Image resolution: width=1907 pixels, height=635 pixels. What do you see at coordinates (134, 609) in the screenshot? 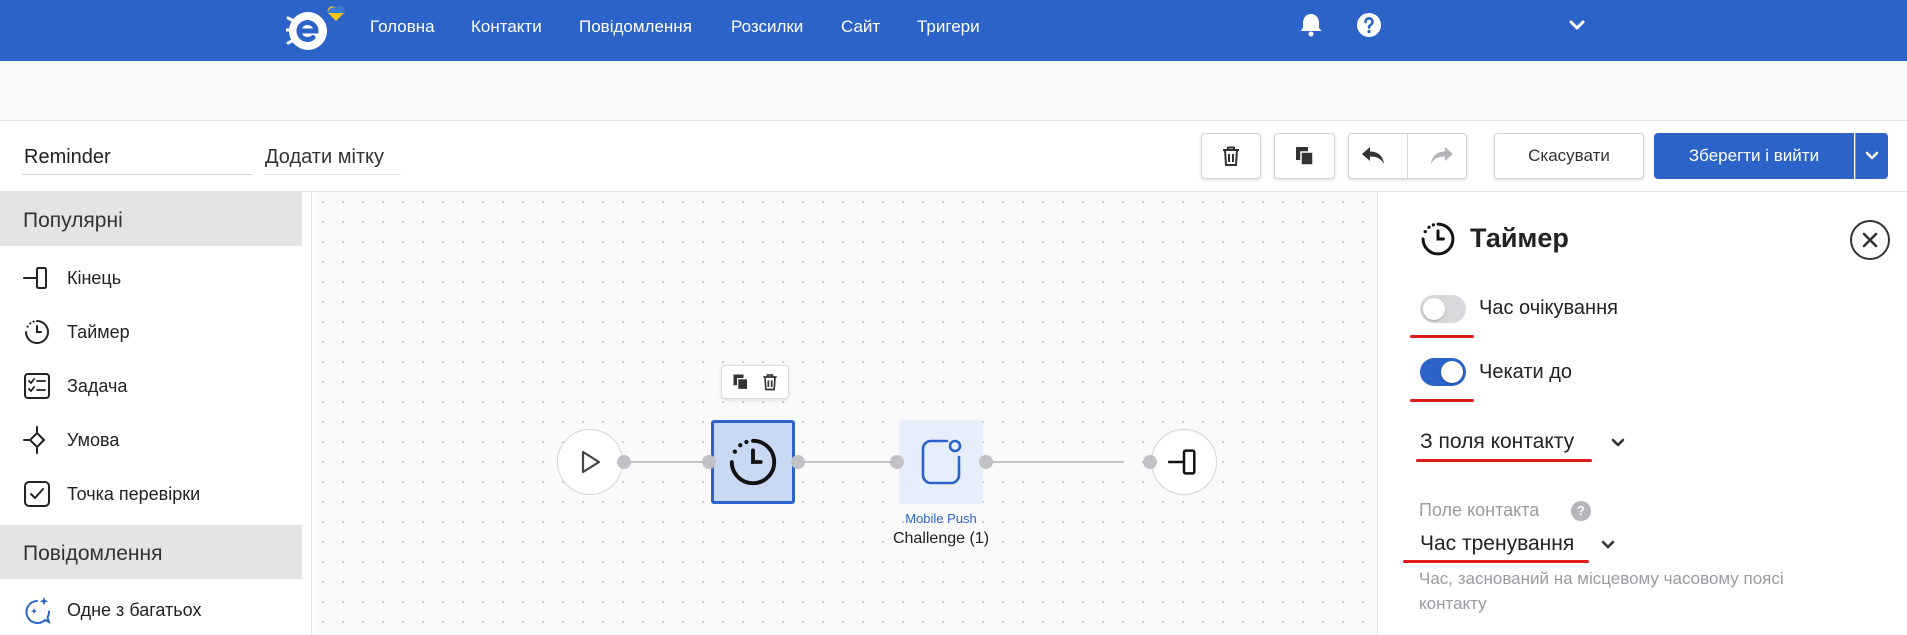
I see `block-label: Одне з багатьох` at bounding box center [134, 609].